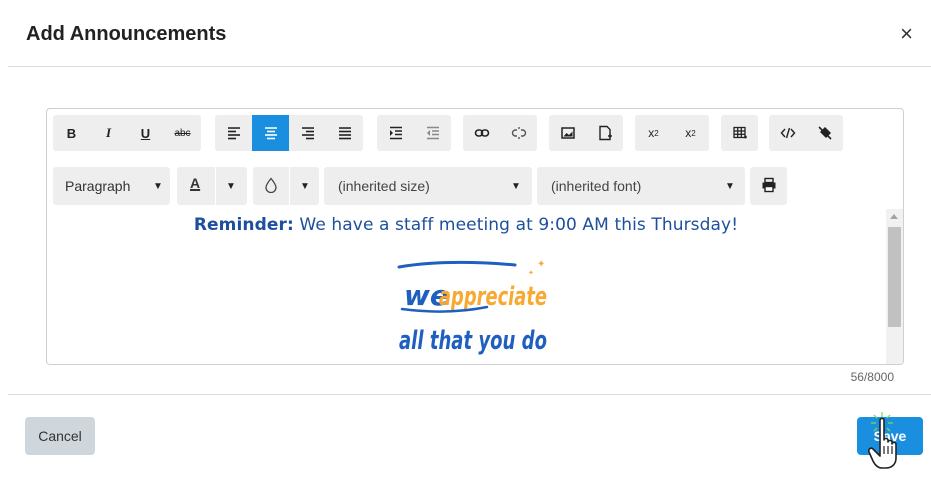  I want to click on misc-group, so click(806, 133).